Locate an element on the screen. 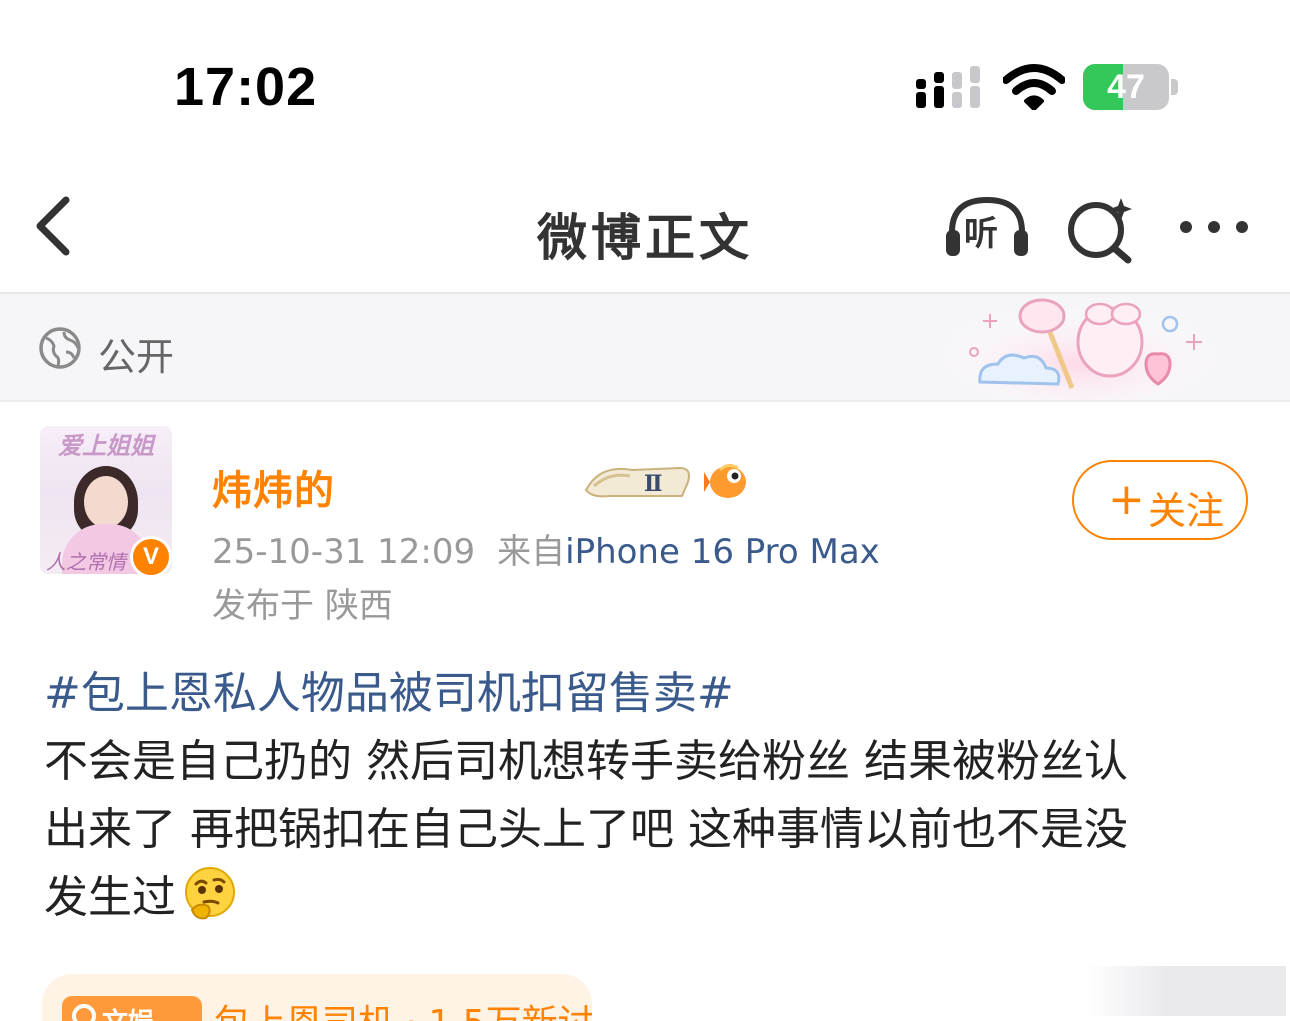 This screenshot has height=1021, width=1290. plus-icon: + is located at coordinates (1126, 499).